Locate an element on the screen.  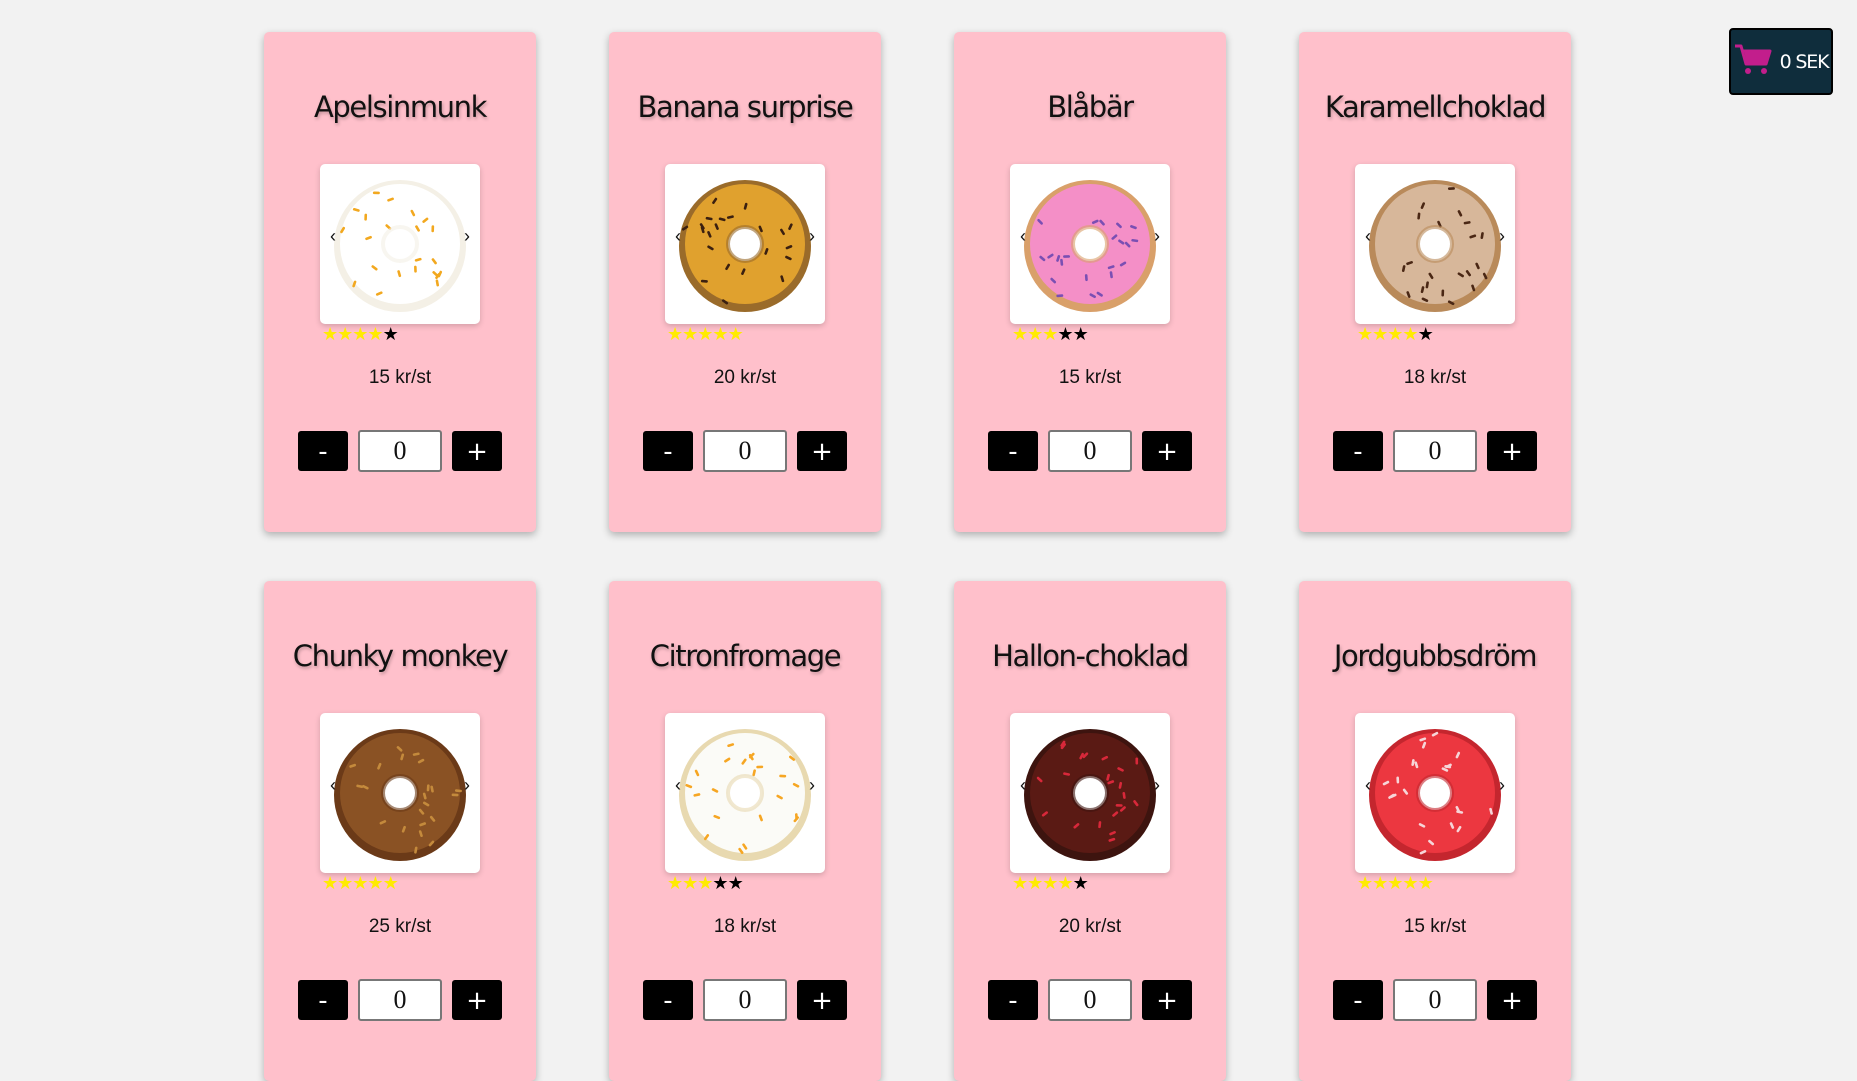
cart-icon is located at coordinates (1753, 61).